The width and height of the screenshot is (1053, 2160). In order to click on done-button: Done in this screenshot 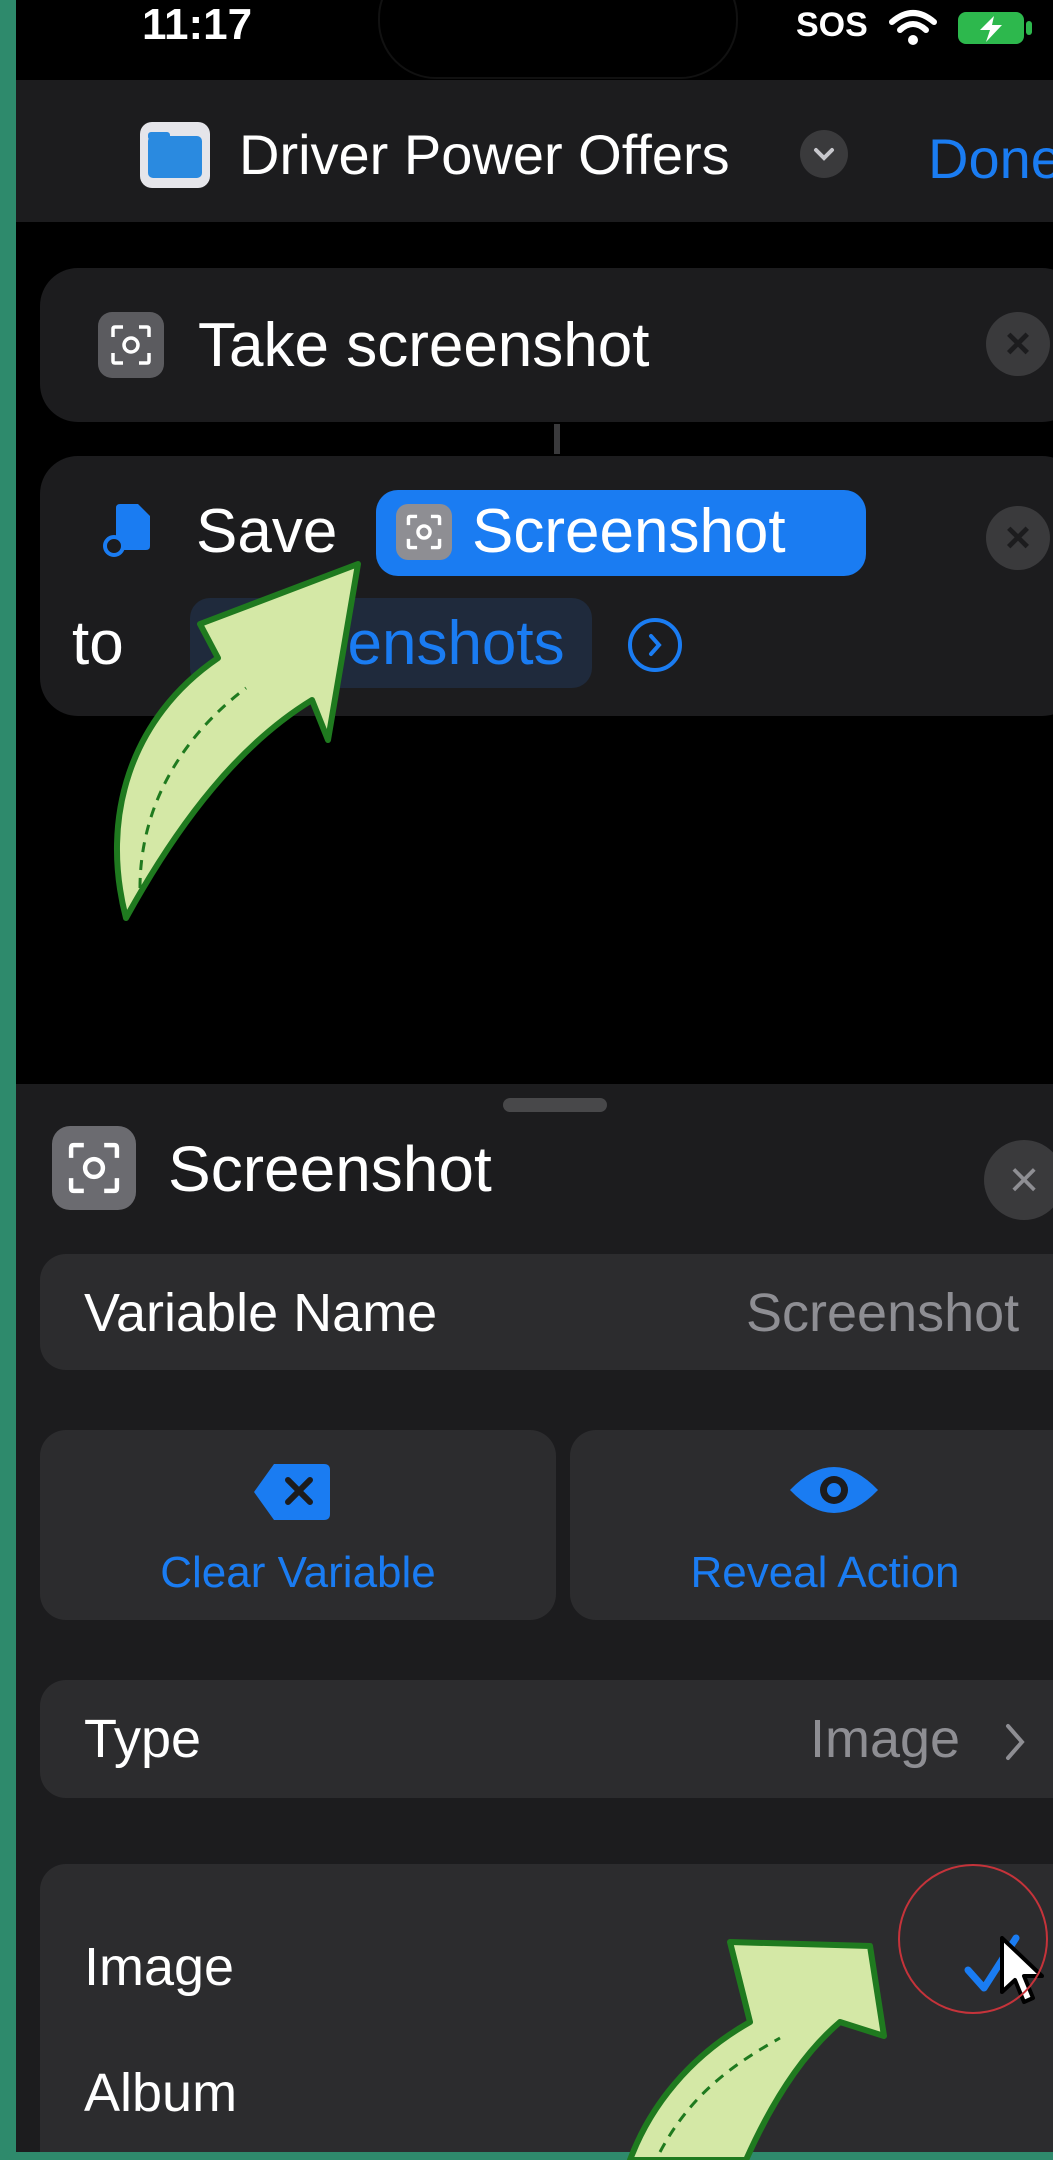, I will do `click(990, 158)`.